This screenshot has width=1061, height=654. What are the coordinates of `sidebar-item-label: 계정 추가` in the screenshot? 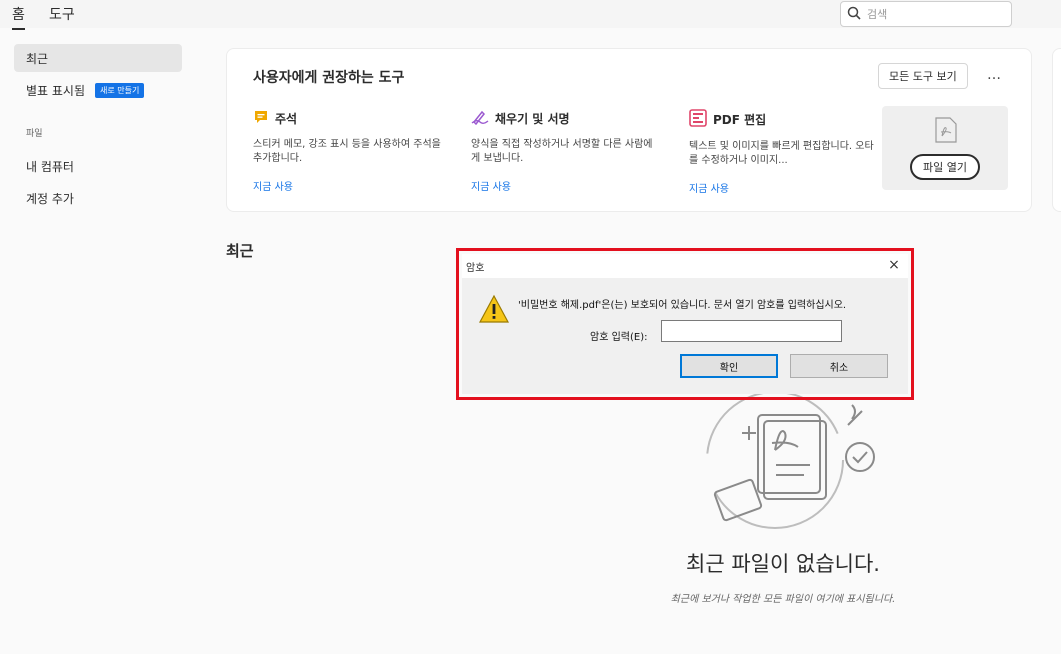 It's located at (50, 198).